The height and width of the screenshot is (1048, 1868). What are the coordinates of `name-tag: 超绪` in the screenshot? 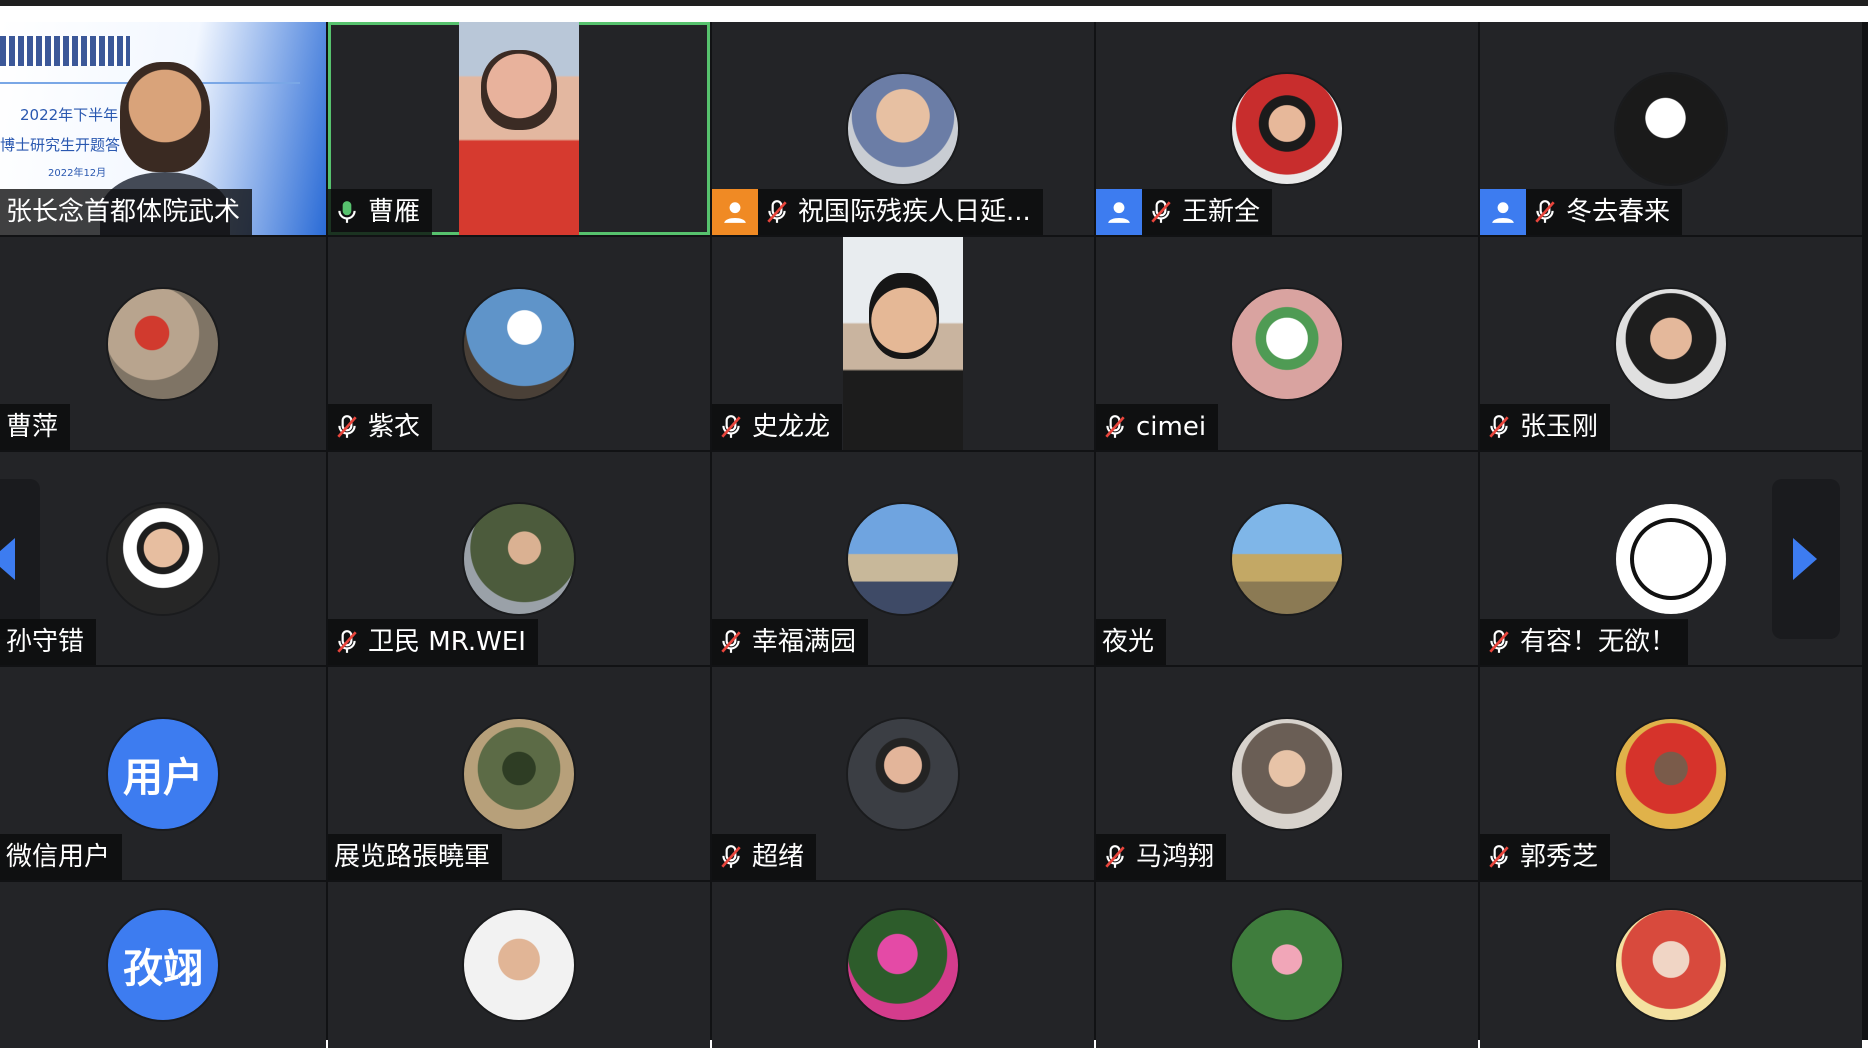 It's located at (764, 857).